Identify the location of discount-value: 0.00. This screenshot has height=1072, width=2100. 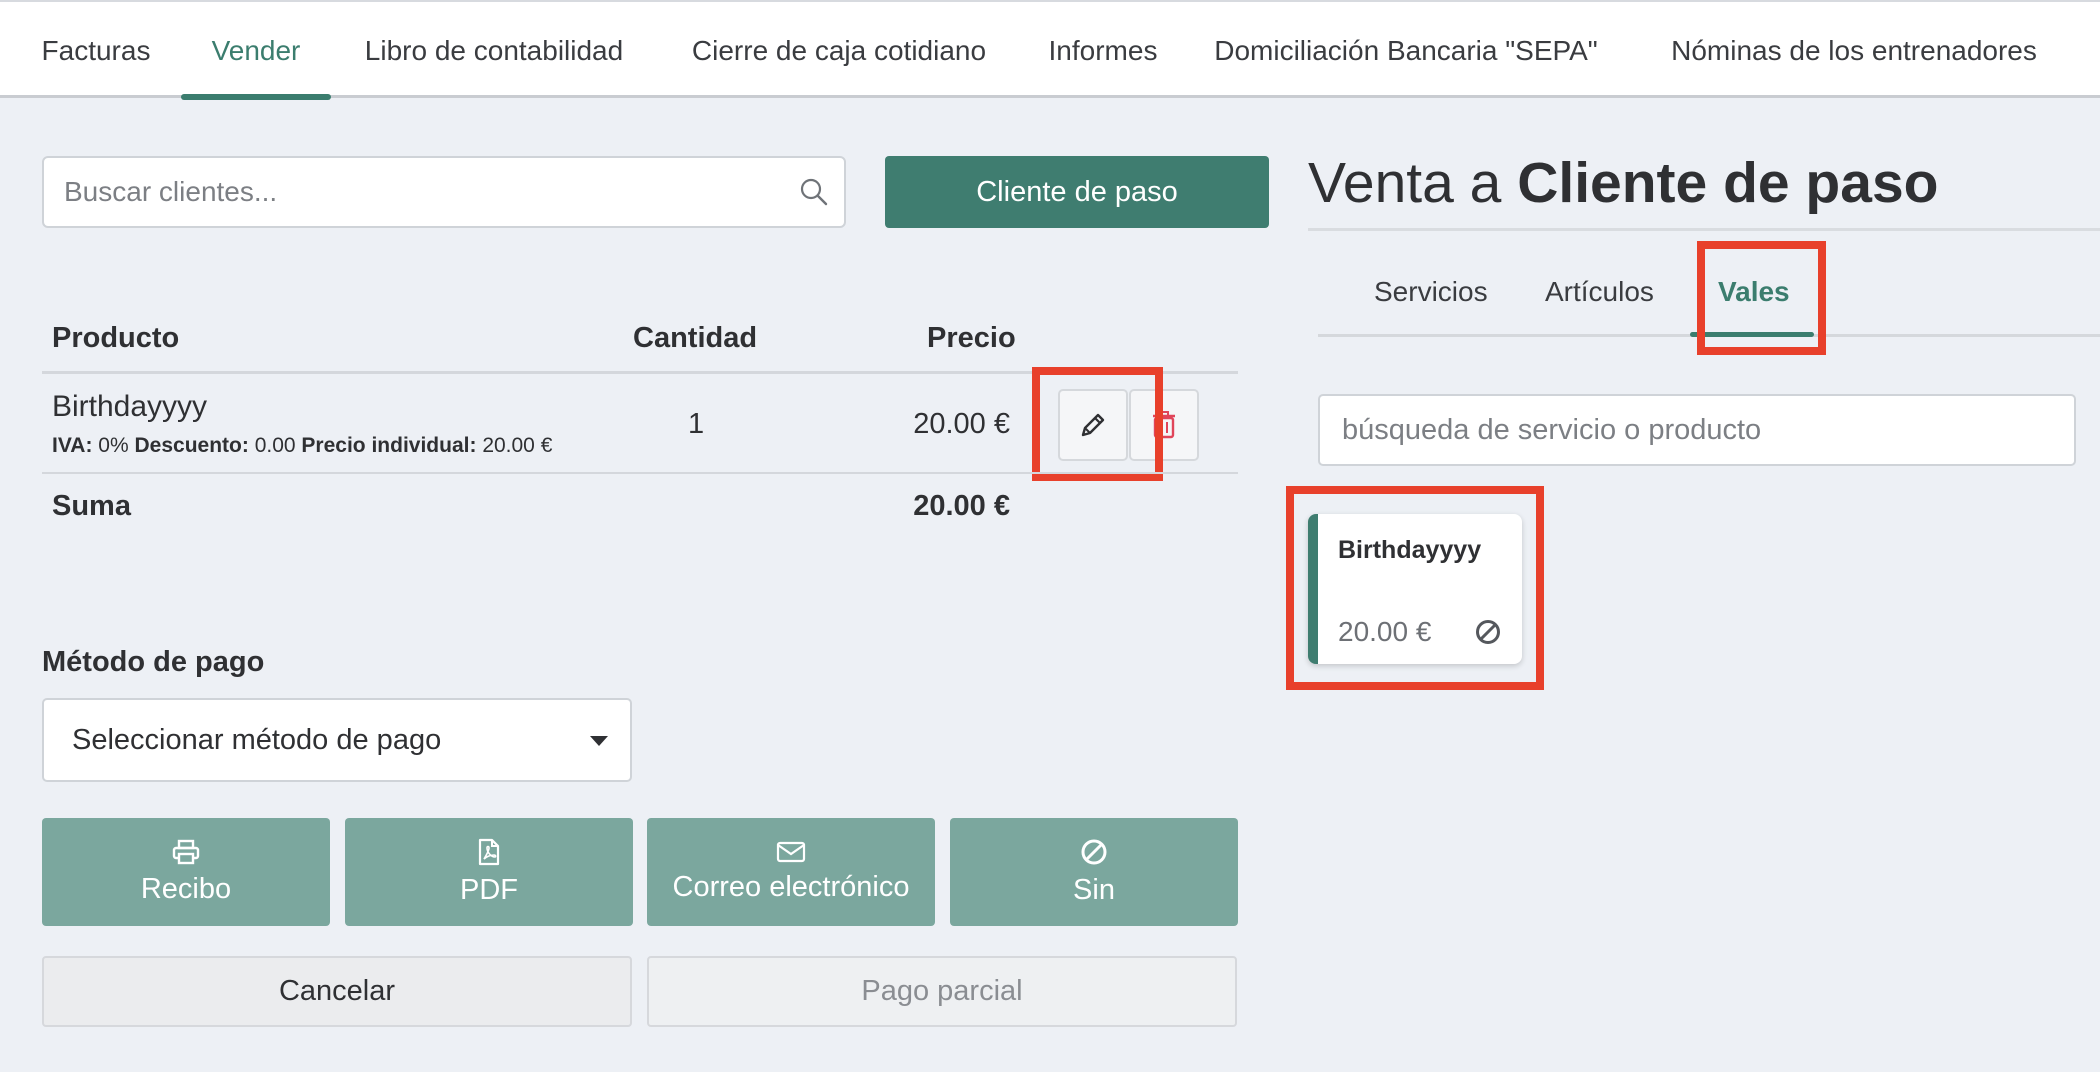
(275, 445).